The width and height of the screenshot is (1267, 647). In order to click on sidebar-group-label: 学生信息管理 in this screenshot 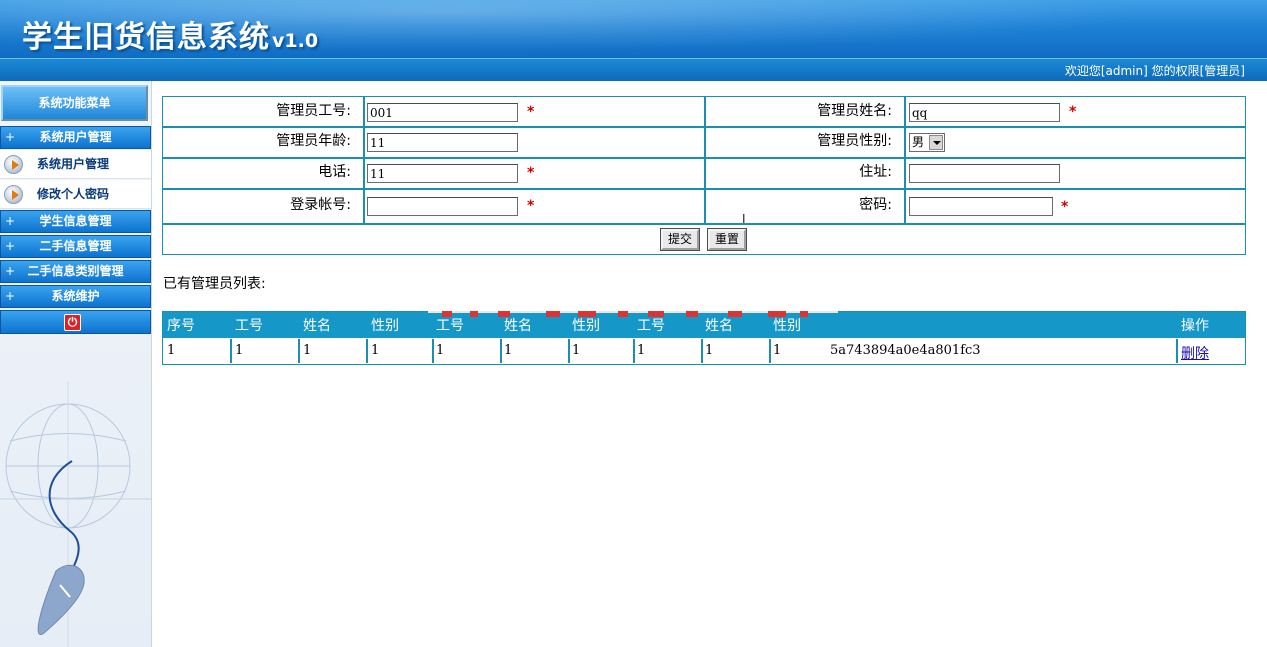, I will do `click(75, 221)`.